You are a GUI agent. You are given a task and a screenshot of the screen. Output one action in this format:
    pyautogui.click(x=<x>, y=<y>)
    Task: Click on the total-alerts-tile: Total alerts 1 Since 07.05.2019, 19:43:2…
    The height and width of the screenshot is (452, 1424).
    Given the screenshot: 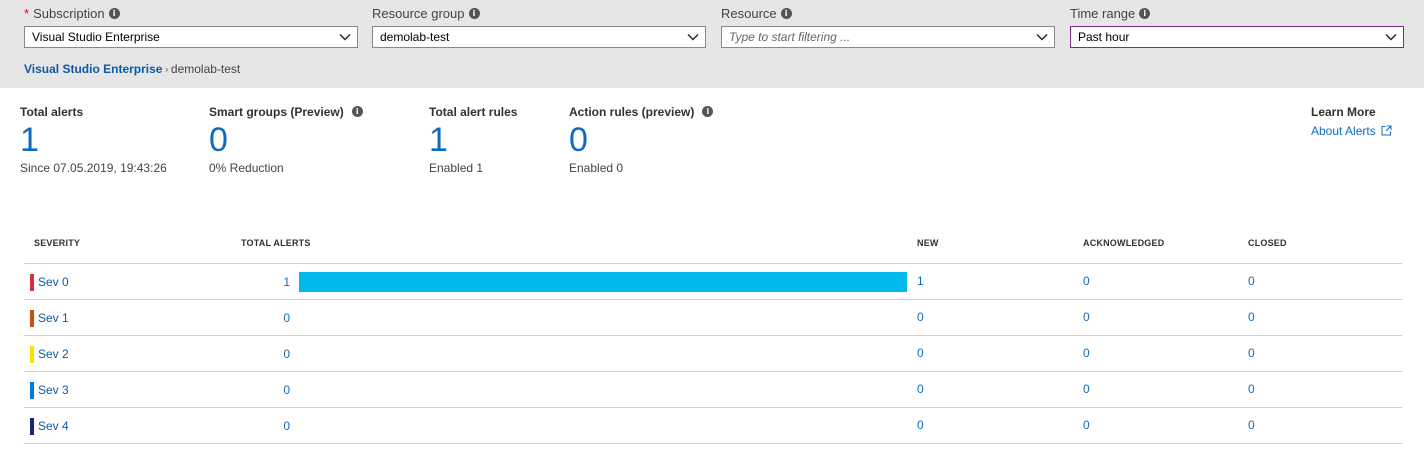 What is the action you would take?
    pyautogui.click(x=93, y=140)
    